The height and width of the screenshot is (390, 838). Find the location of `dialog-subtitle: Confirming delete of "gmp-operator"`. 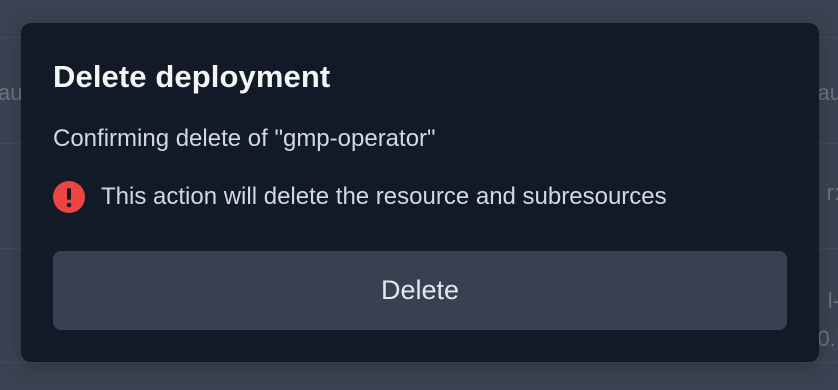

dialog-subtitle: Confirming delete of "gmp-operator" is located at coordinates (244, 138).